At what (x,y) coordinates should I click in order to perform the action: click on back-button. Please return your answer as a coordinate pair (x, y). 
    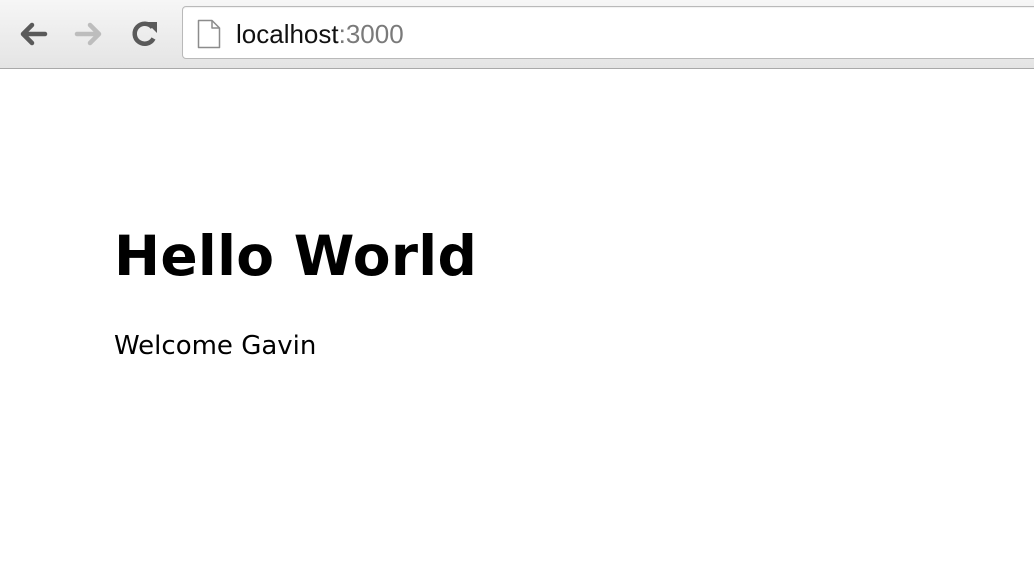
    Looking at the image, I should click on (33, 34).